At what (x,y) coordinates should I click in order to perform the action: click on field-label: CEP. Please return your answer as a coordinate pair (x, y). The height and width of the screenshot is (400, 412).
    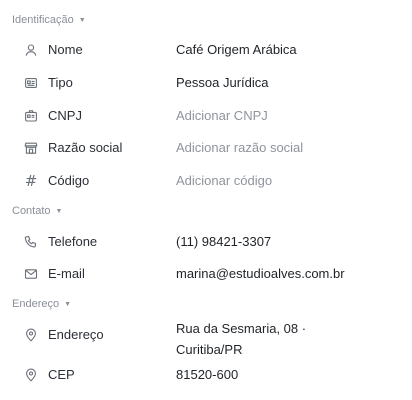
    Looking at the image, I should click on (61, 374).